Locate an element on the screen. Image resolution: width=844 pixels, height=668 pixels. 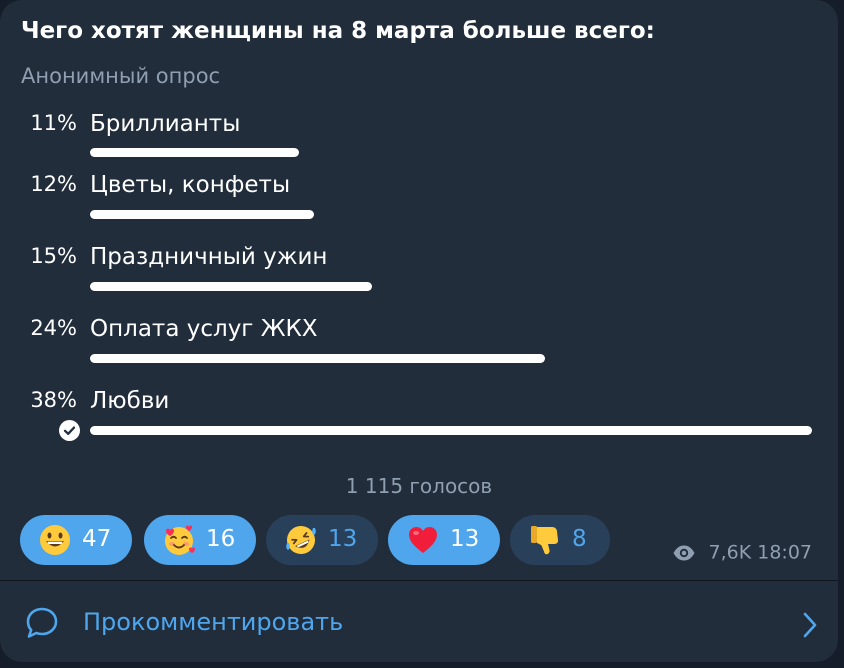
poll-option-percent: 15% is located at coordinates (53, 256).